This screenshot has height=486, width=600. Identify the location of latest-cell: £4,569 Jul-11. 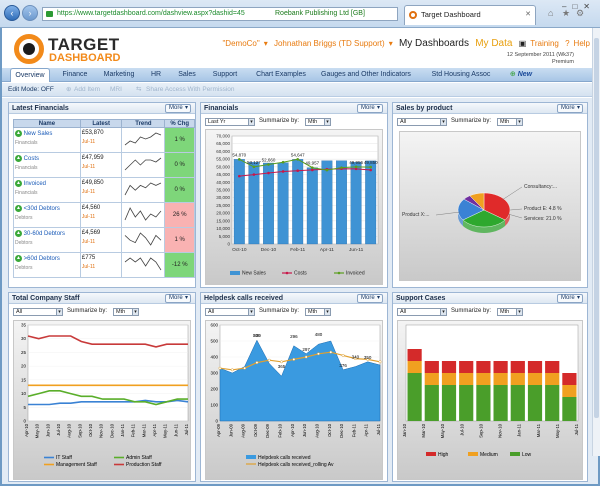
(101, 240).